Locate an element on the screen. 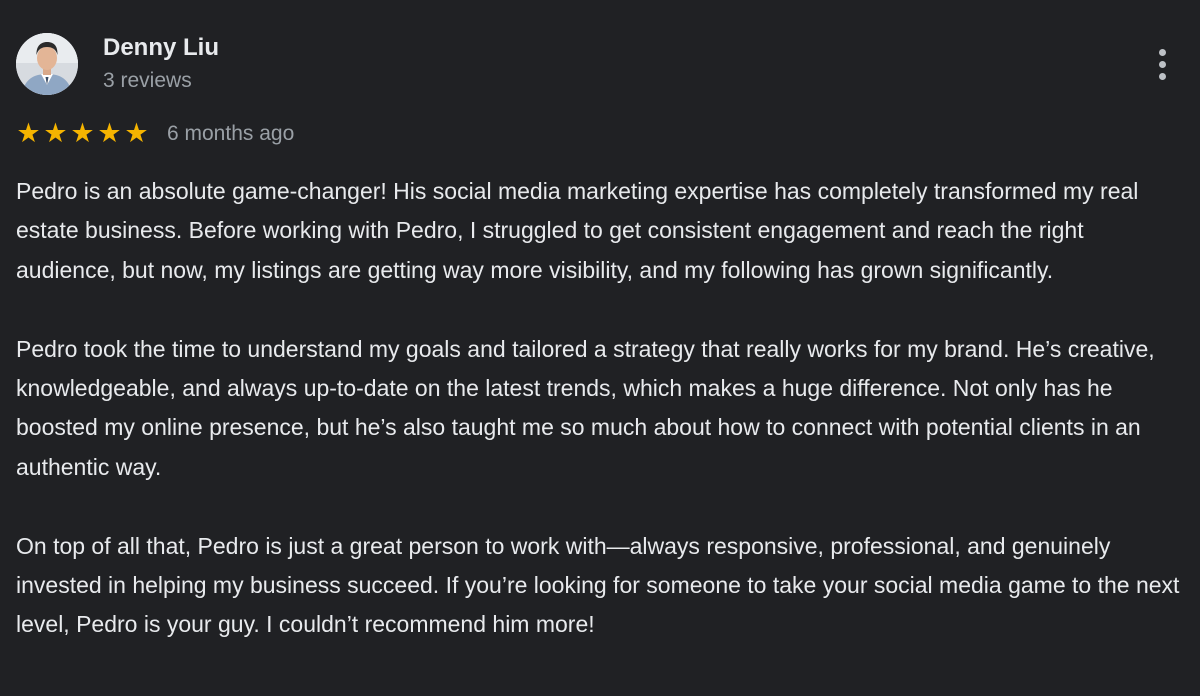 This screenshot has height=696, width=1200. person-avatar-icon is located at coordinates (47, 64).